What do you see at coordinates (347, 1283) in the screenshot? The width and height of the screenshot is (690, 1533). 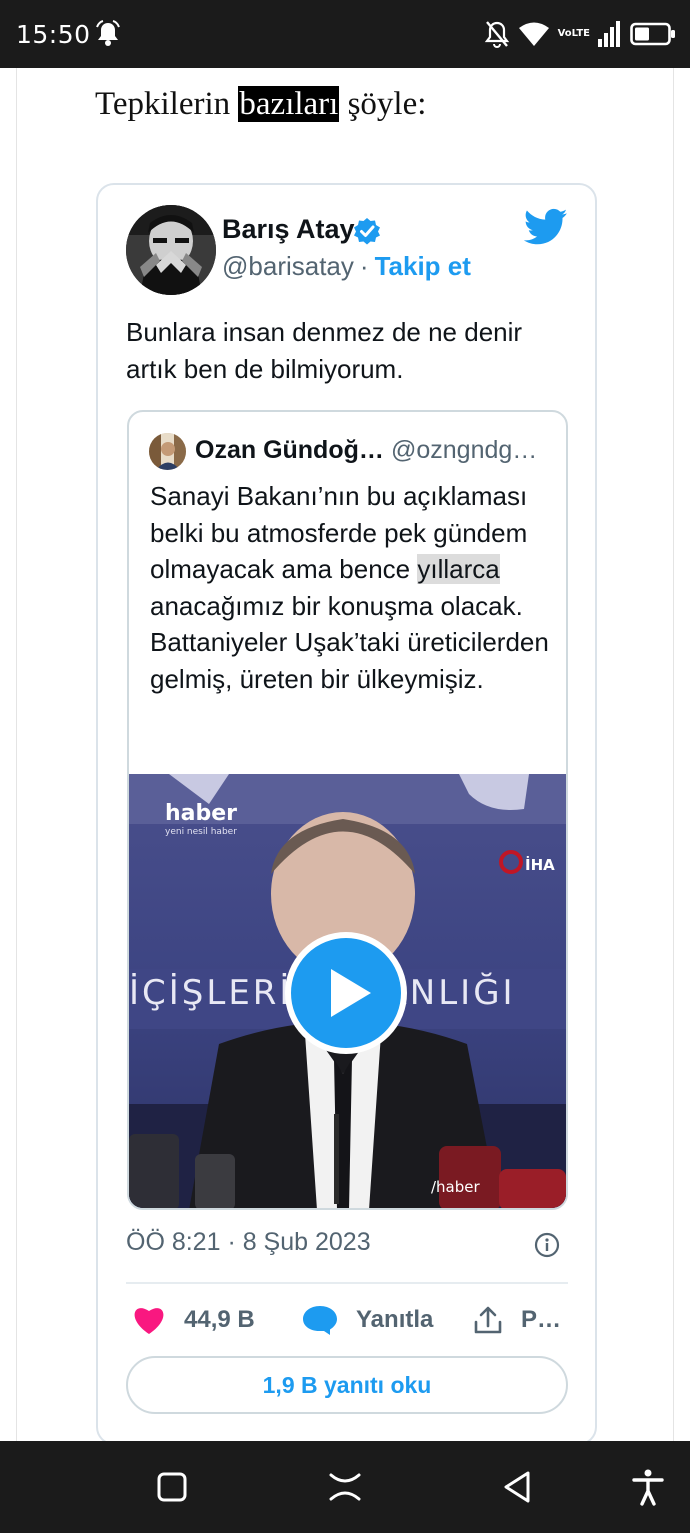 I see `divider` at bounding box center [347, 1283].